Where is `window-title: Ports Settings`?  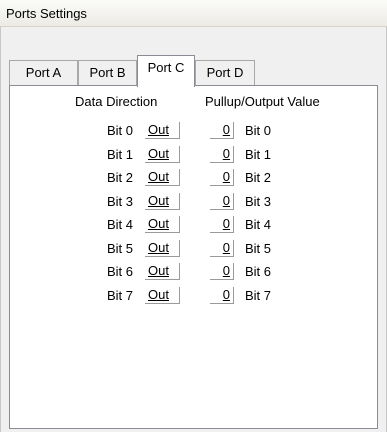 window-title: Ports Settings is located at coordinates (46, 13).